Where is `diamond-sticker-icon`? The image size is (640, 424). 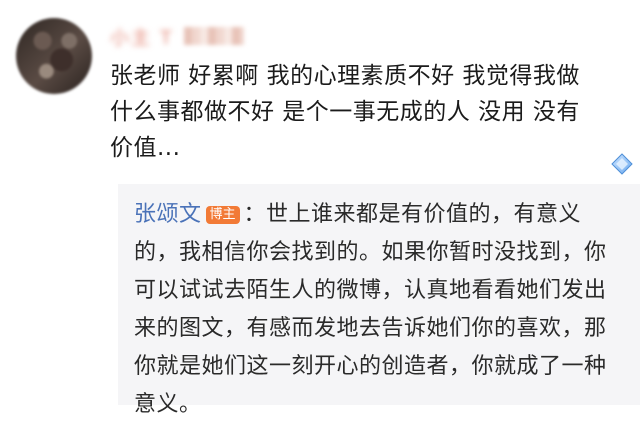
diamond-sticker-icon is located at coordinates (622, 164).